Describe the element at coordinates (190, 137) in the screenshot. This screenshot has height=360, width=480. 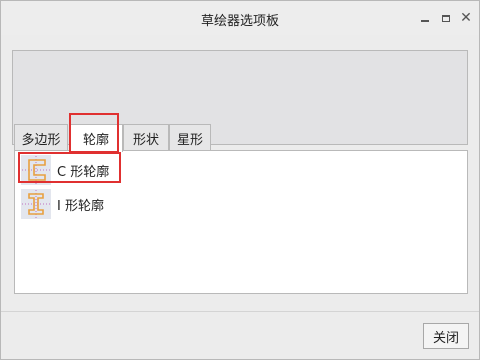
I see `tab-star: 星形` at that location.